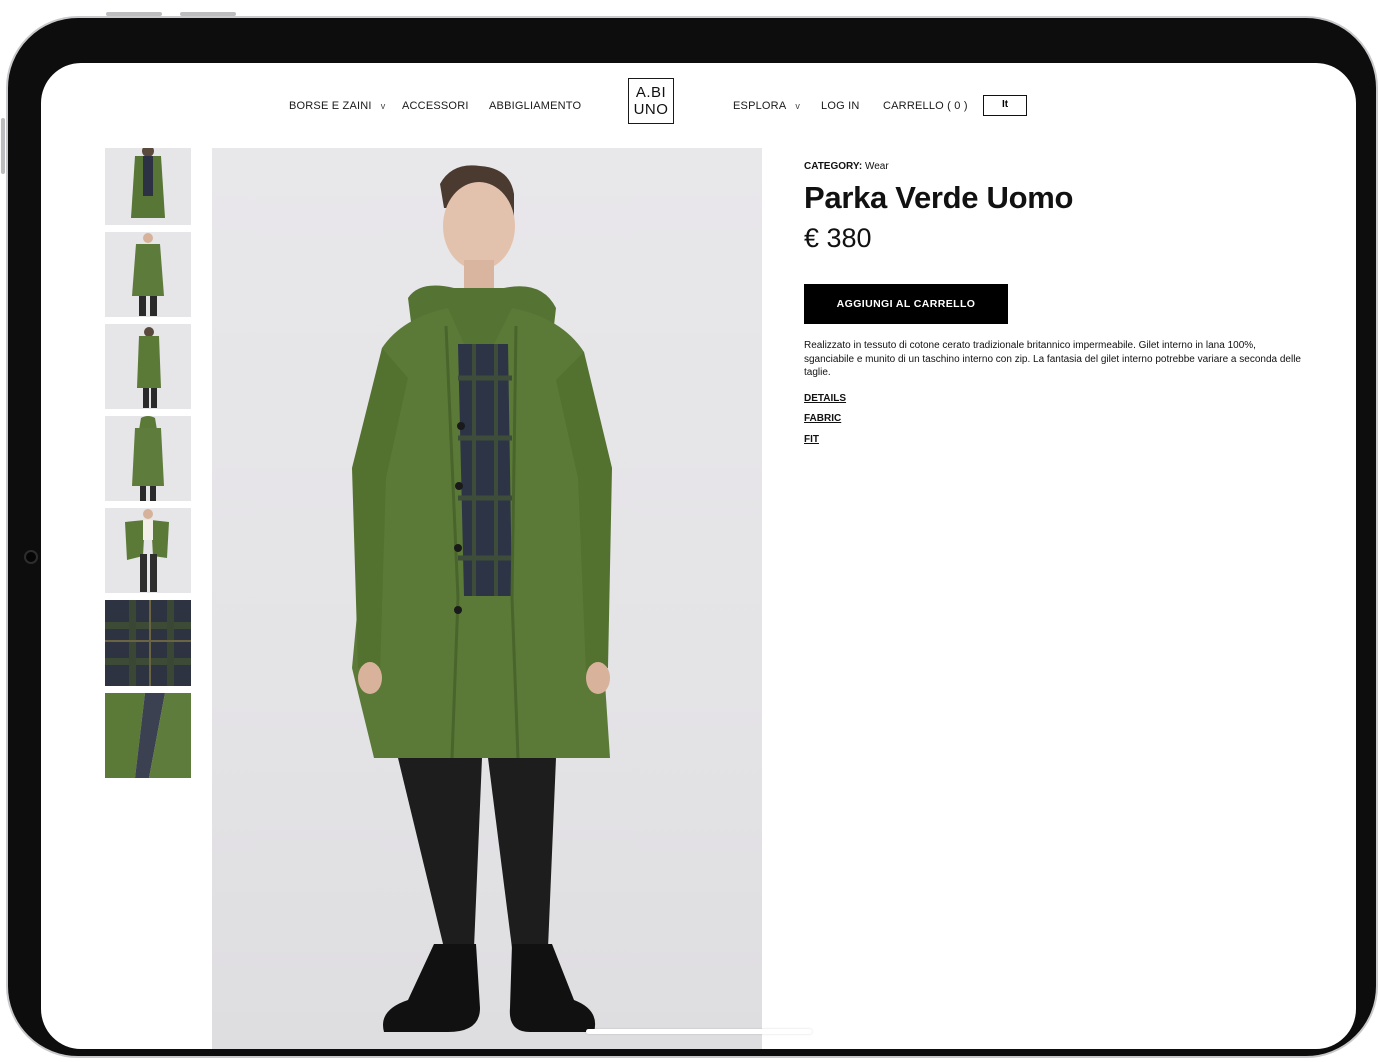 Image resolution: width=1380 pixels, height=1062 pixels. What do you see at coordinates (651, 109) in the screenshot?
I see `logo-line: UNO` at bounding box center [651, 109].